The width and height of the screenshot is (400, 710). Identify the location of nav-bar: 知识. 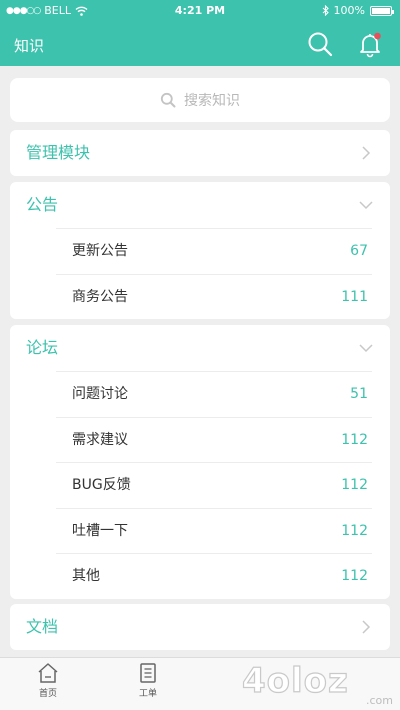
(200, 44).